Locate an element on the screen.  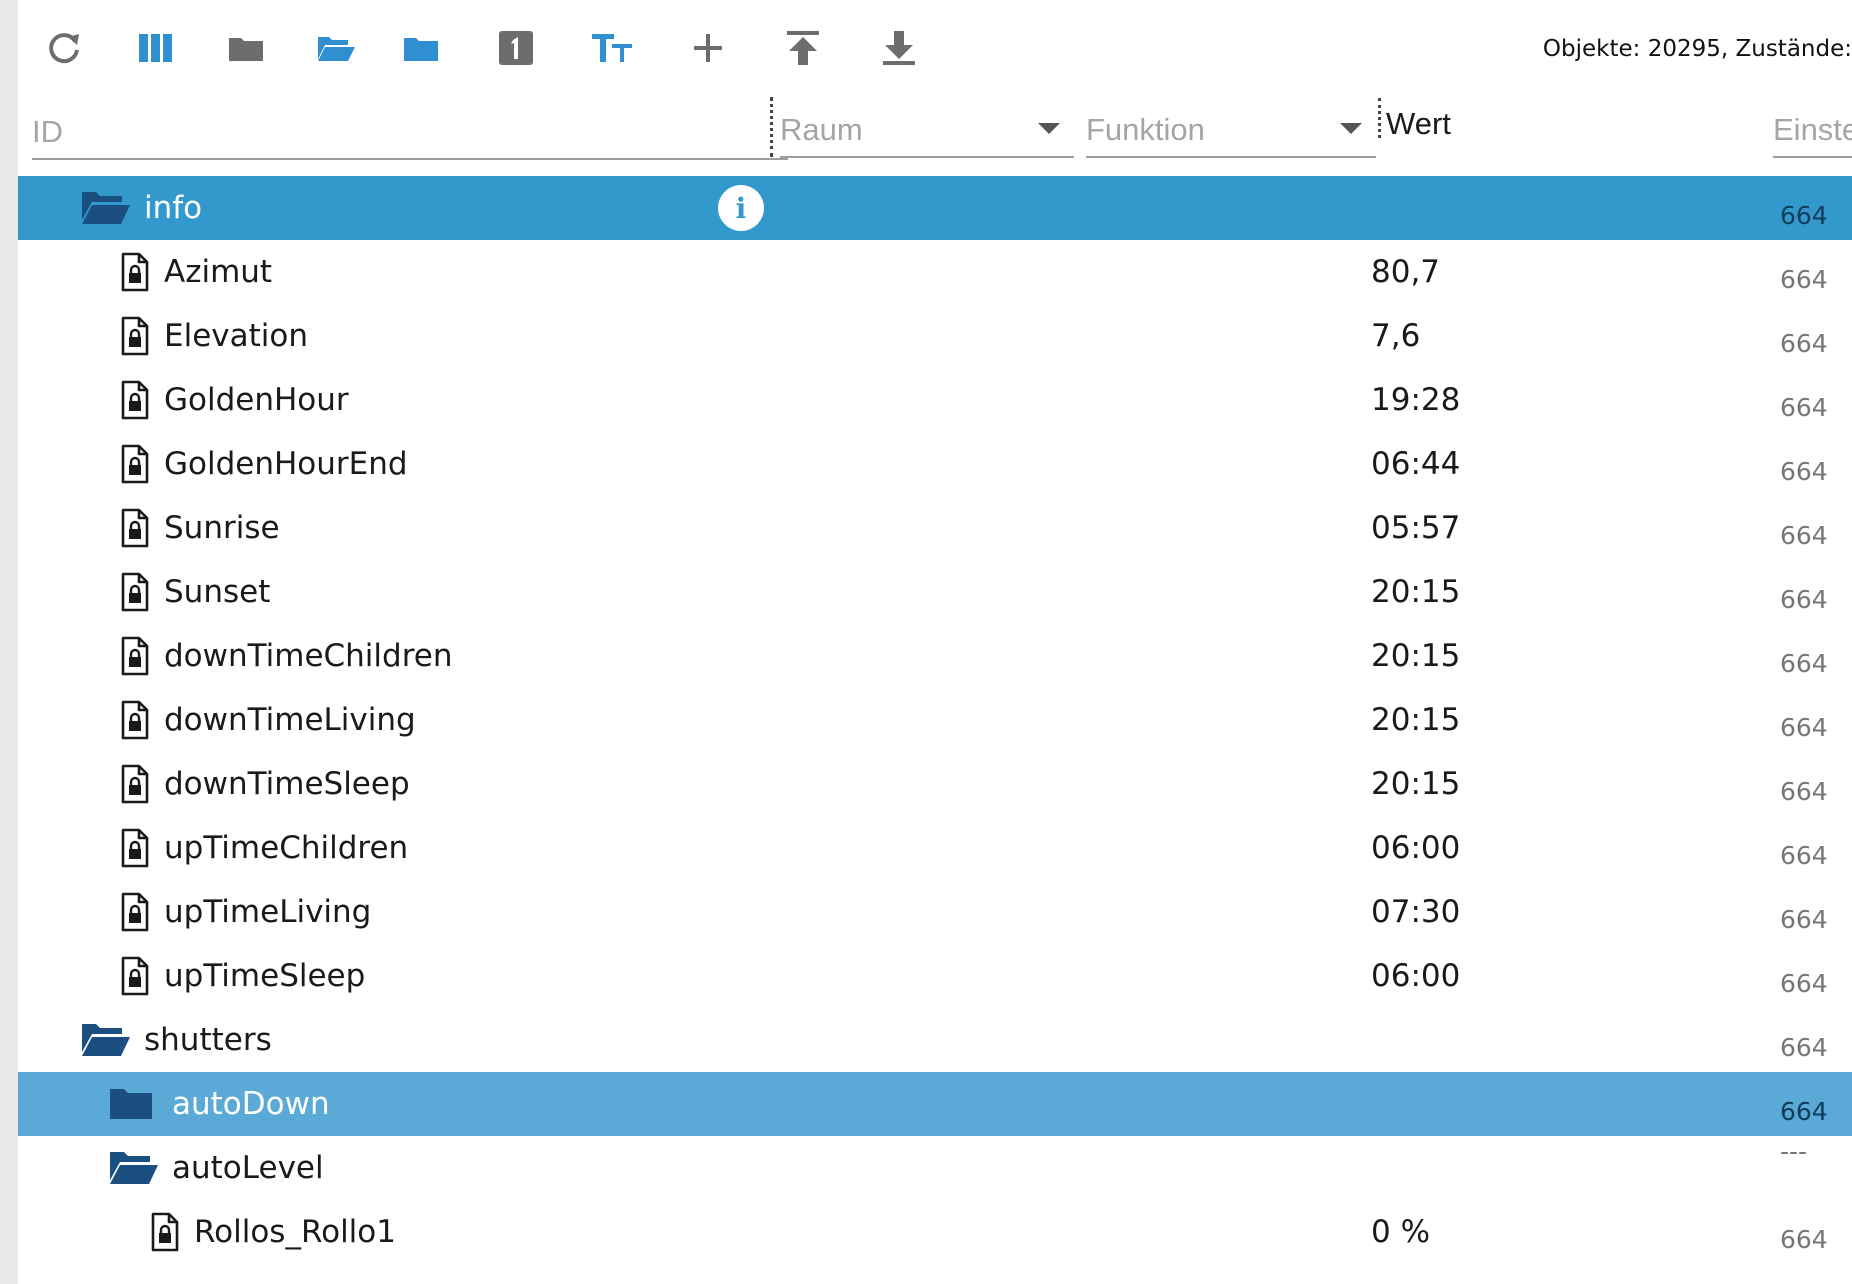
tree-row-label: upTimeChildren is located at coordinates (286, 848).